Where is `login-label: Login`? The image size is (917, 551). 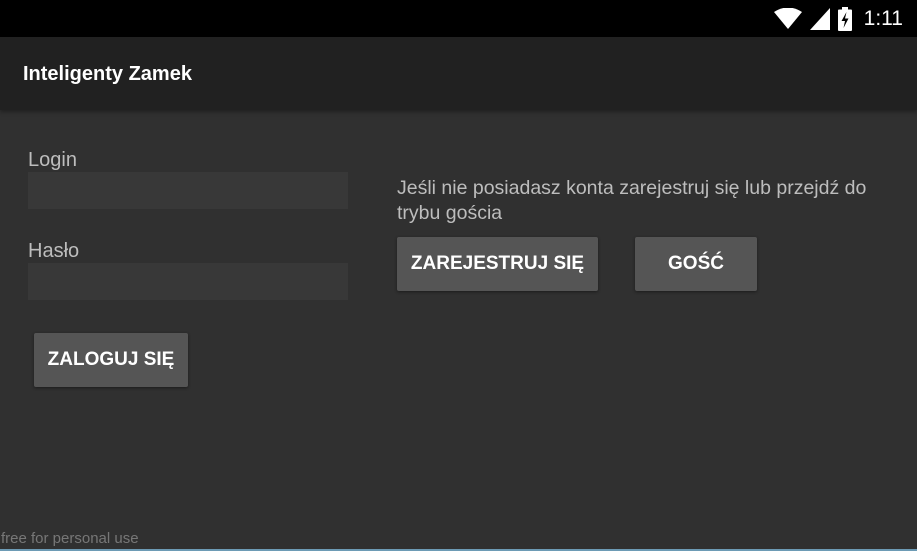 login-label: Login is located at coordinates (52, 160).